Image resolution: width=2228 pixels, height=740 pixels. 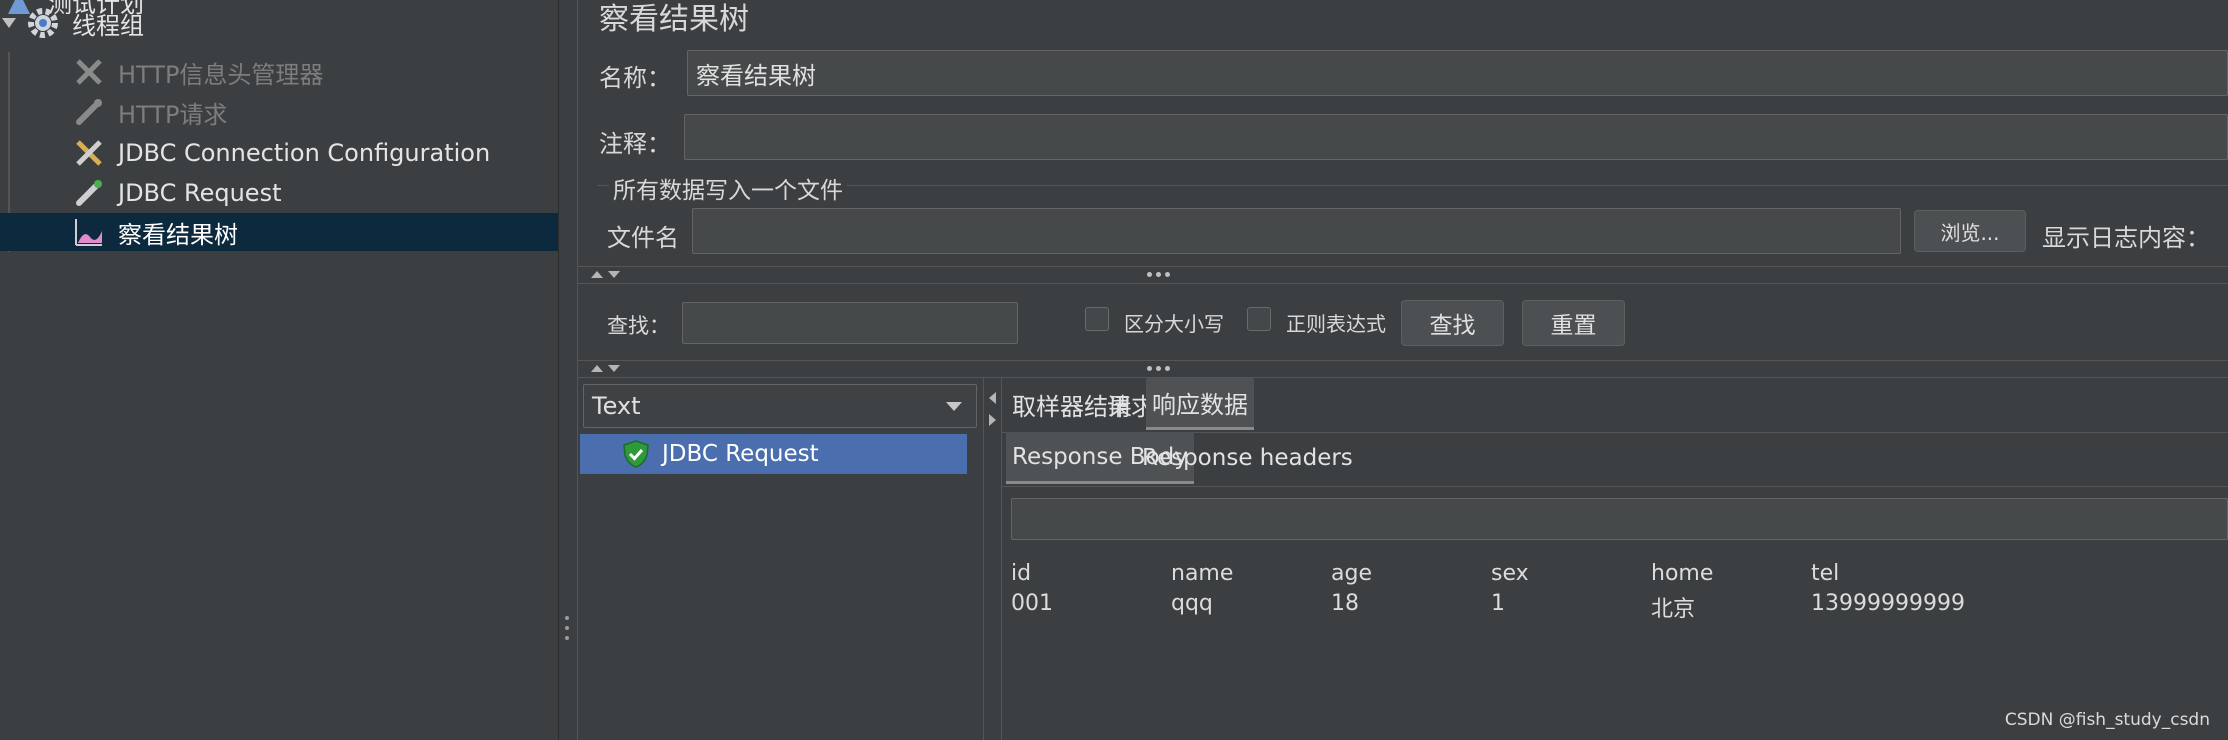 What do you see at coordinates (279, 112) in the screenshot?
I see `tree-item-http-request: HTTP请求` at bounding box center [279, 112].